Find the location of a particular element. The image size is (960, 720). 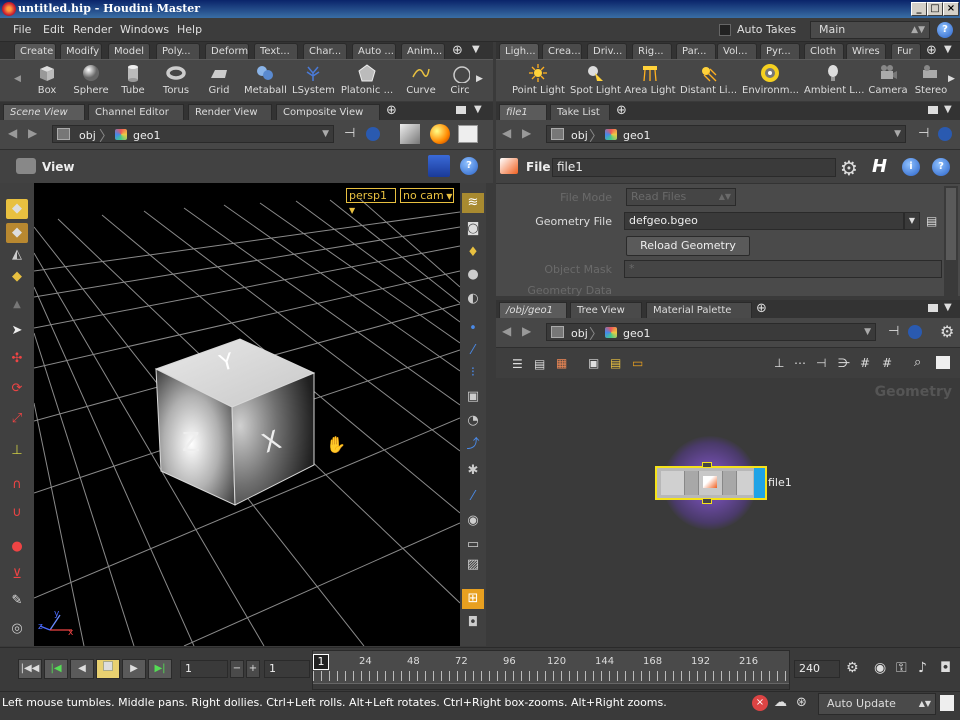

shelf-tab-create: Create is located at coordinates (35, 51).